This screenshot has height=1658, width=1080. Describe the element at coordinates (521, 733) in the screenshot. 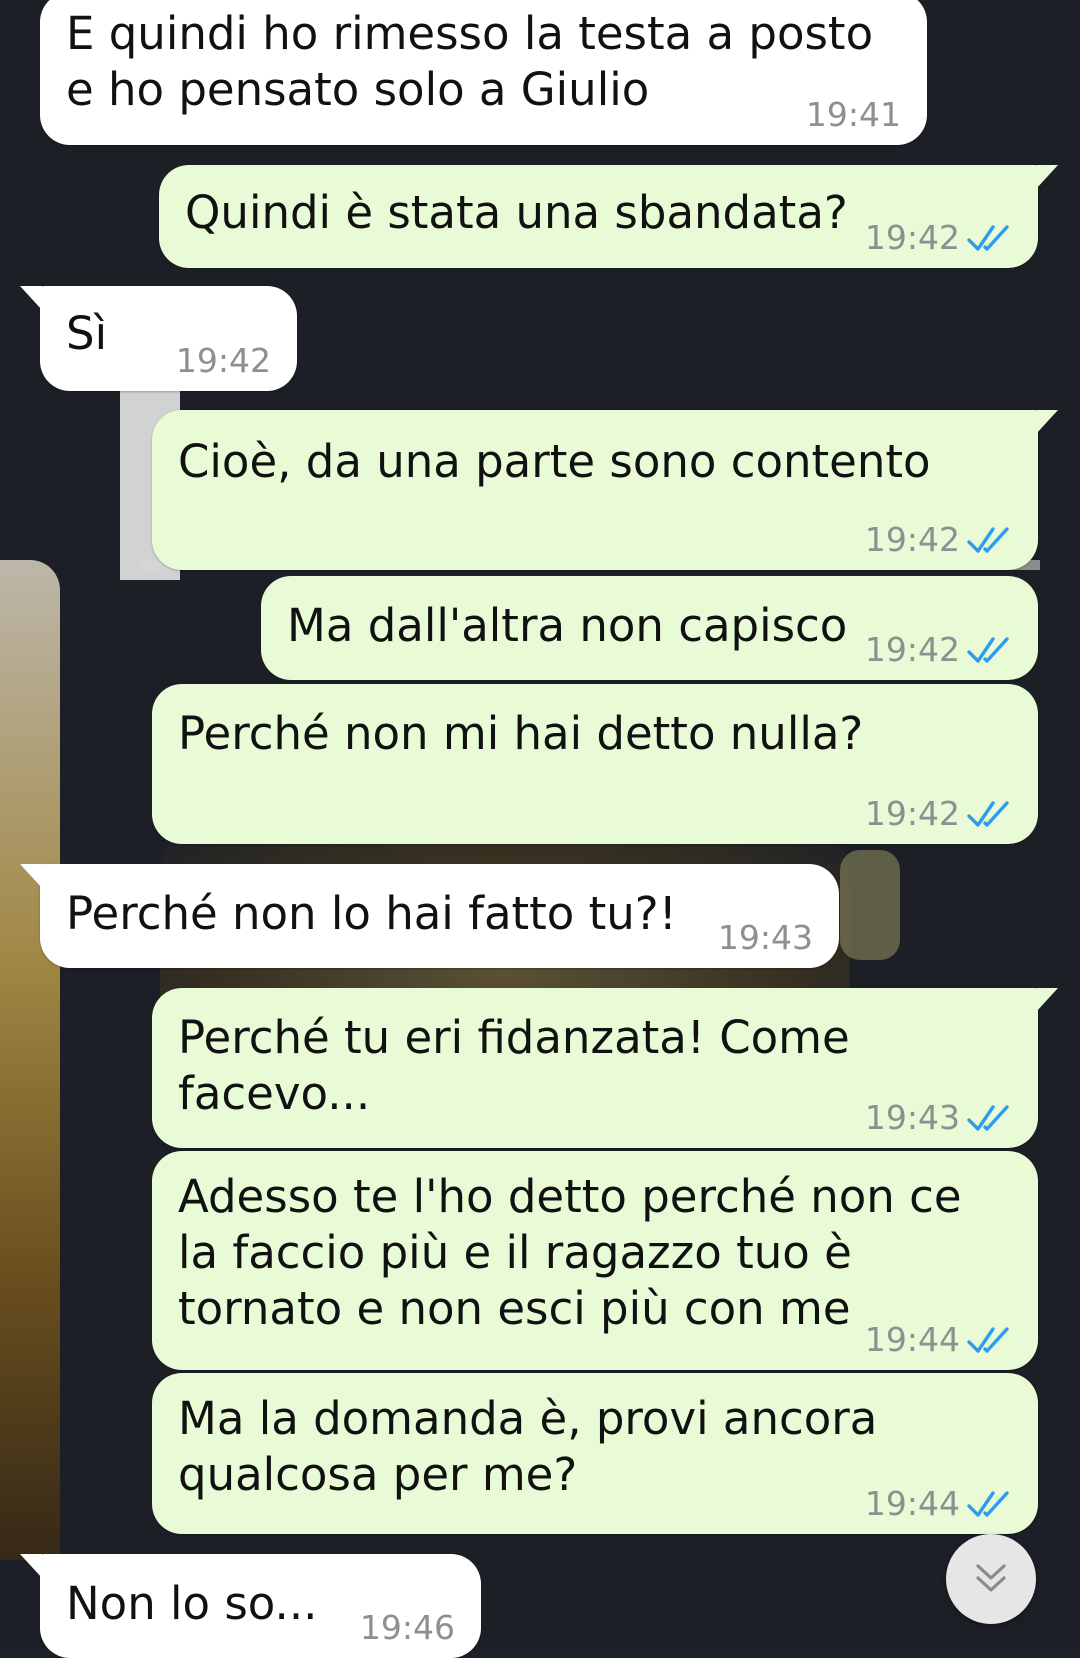

I see `message-text: Perché non mi hai detto nulla?` at that location.